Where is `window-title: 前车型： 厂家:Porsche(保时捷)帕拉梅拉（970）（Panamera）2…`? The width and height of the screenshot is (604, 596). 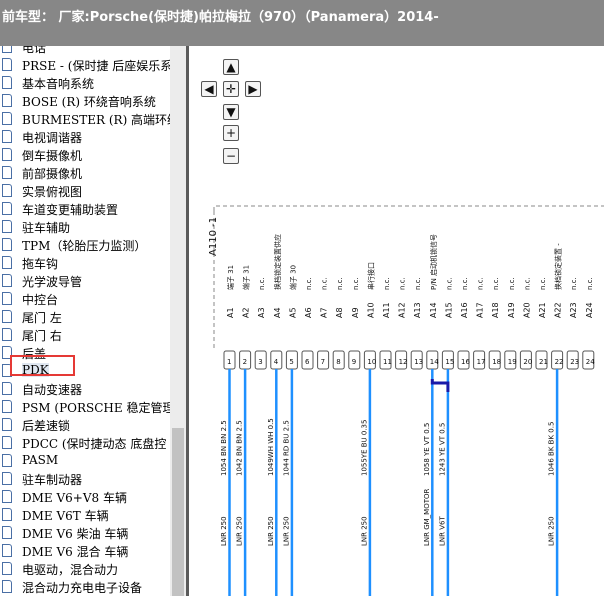
window-title: 前车型： 厂家:Porsche(保时捷)帕拉梅拉（970）（Panamera）2… is located at coordinates (220, 17).